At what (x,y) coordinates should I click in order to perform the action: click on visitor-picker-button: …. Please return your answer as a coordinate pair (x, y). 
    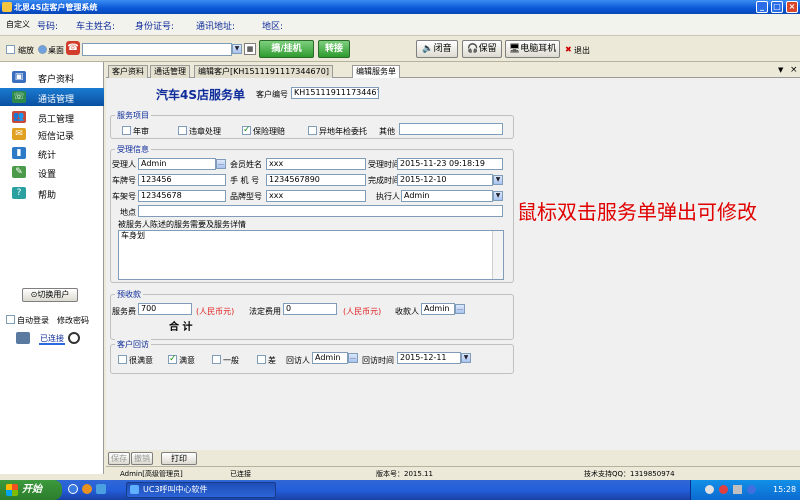
    Looking at the image, I should click on (353, 358).